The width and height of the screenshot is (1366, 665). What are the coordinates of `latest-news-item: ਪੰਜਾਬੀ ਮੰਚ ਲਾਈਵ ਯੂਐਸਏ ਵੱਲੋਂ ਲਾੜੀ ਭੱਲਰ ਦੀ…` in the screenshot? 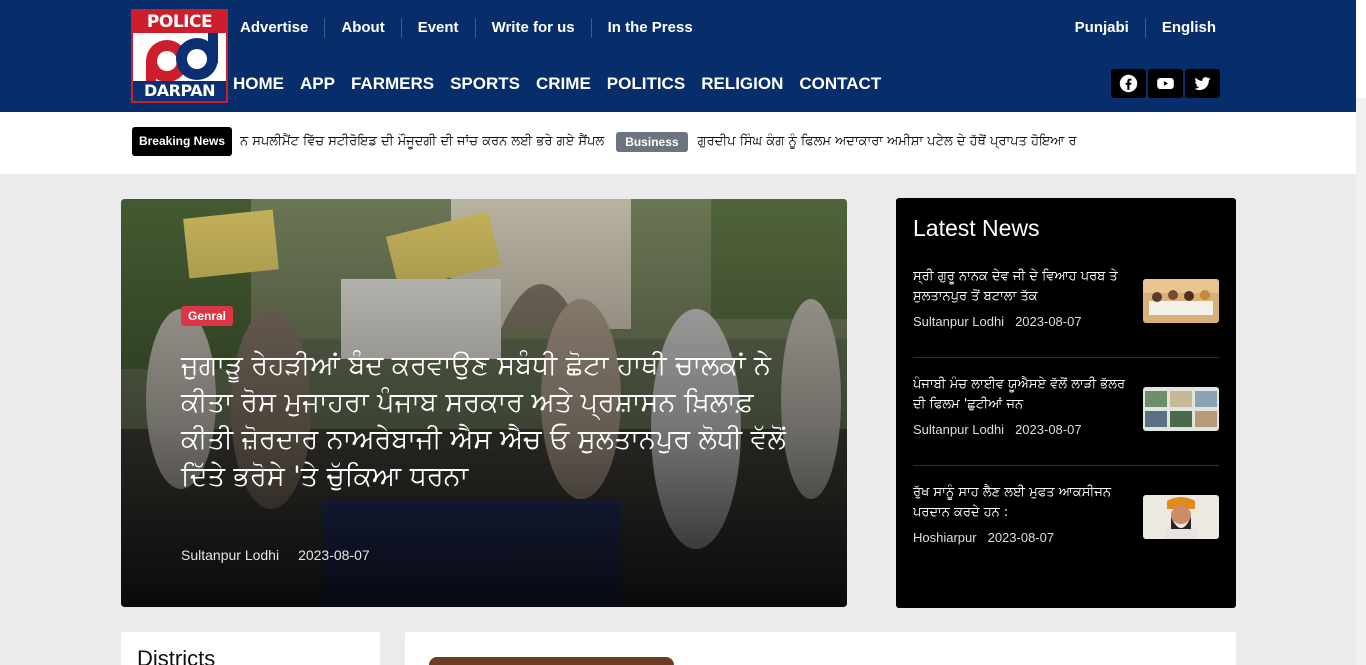 It's located at (1066, 429).